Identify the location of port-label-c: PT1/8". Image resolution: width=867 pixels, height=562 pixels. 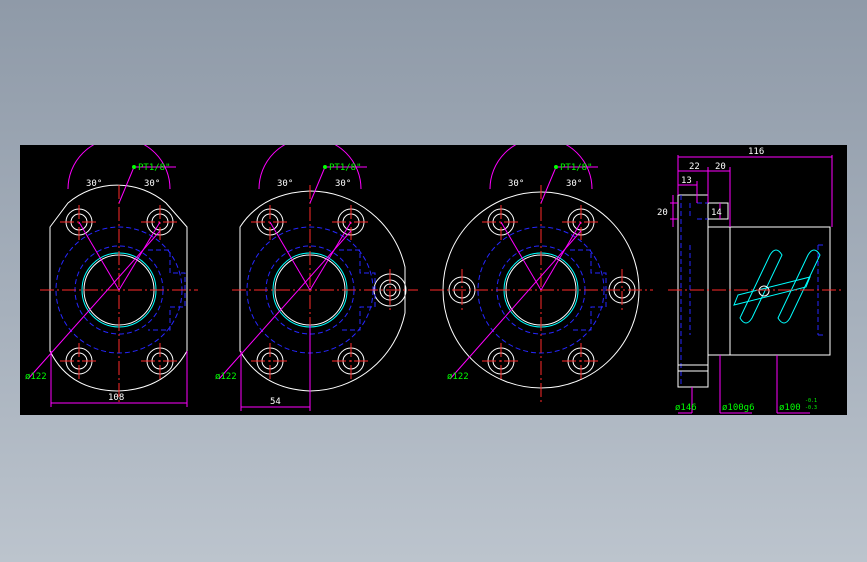
(576, 168).